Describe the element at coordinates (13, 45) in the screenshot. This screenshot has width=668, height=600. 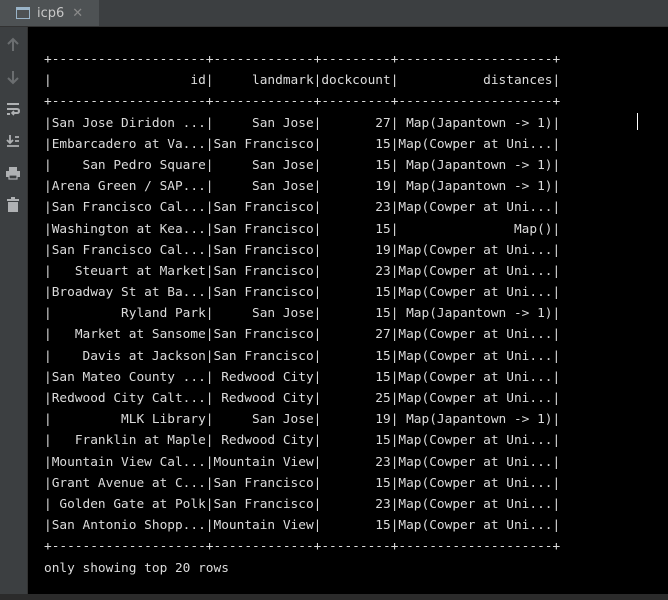
I see `up-arrow-icon` at that location.